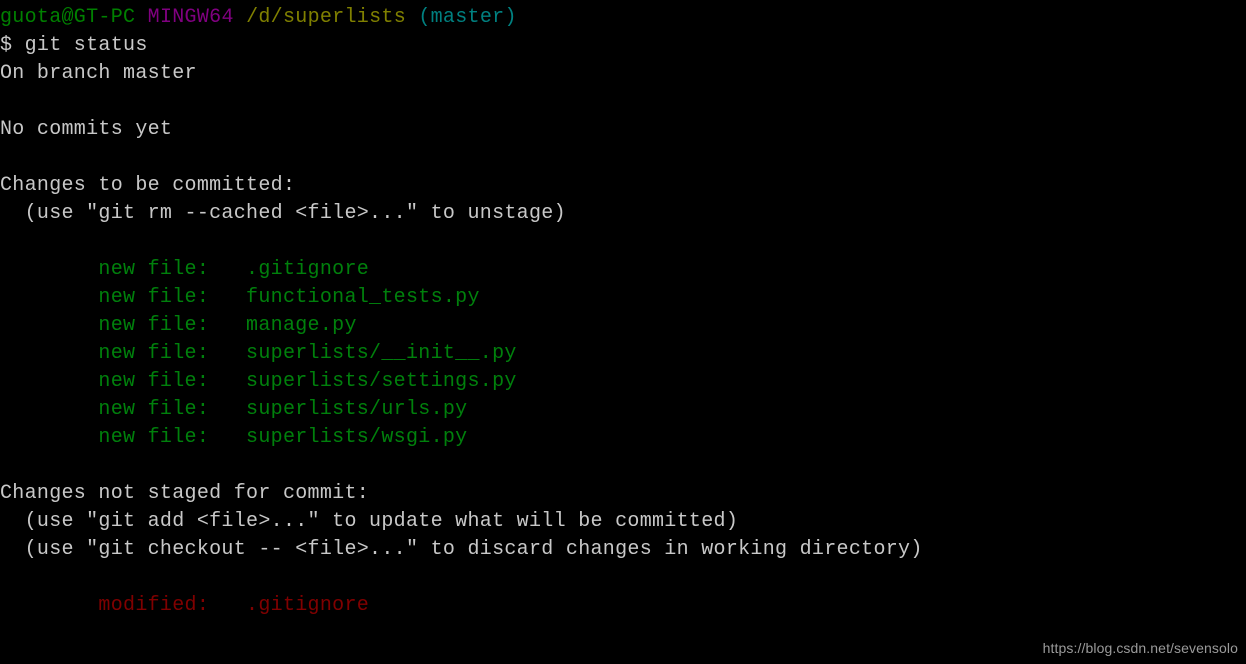 The height and width of the screenshot is (664, 1246). Describe the element at coordinates (148, 185) in the screenshot. I see `terminal-segment-staged-header-0: Changes to be committed:` at that location.